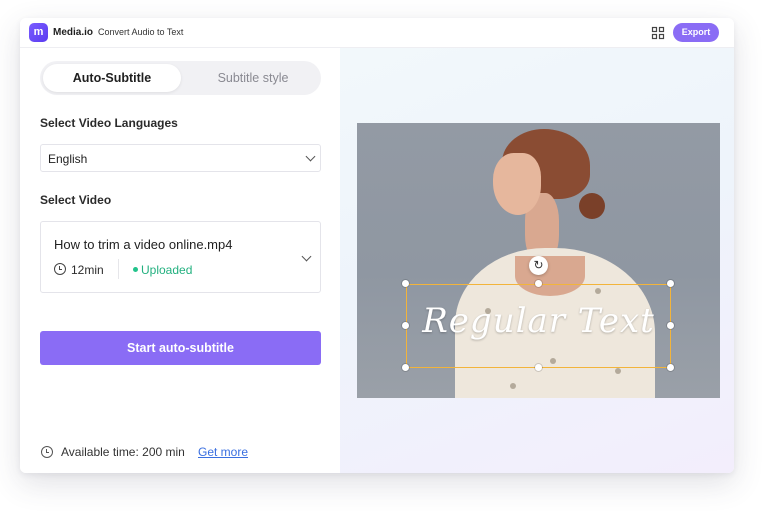 Image resolution: width=777 pixels, height=518 pixels. Describe the element at coordinates (538, 283) in the screenshot. I see `resize-handle-top` at that location.